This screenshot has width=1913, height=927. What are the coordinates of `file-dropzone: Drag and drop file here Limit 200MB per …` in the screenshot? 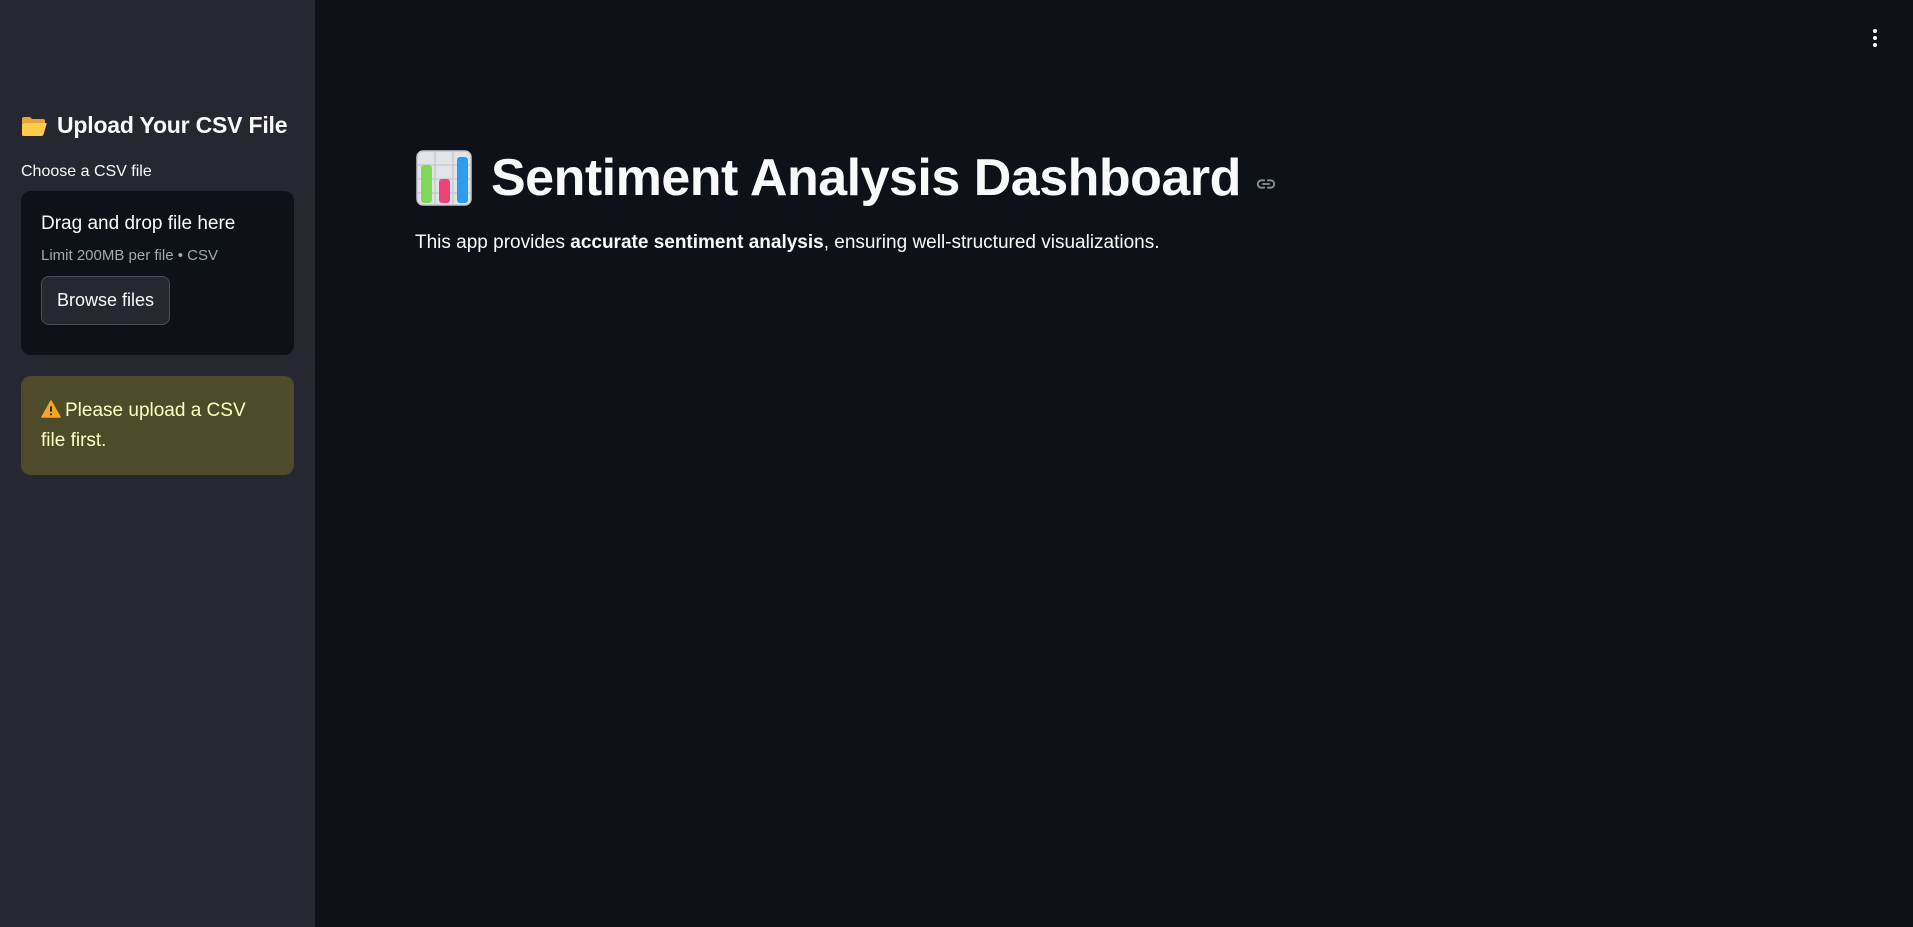 It's located at (157, 273).